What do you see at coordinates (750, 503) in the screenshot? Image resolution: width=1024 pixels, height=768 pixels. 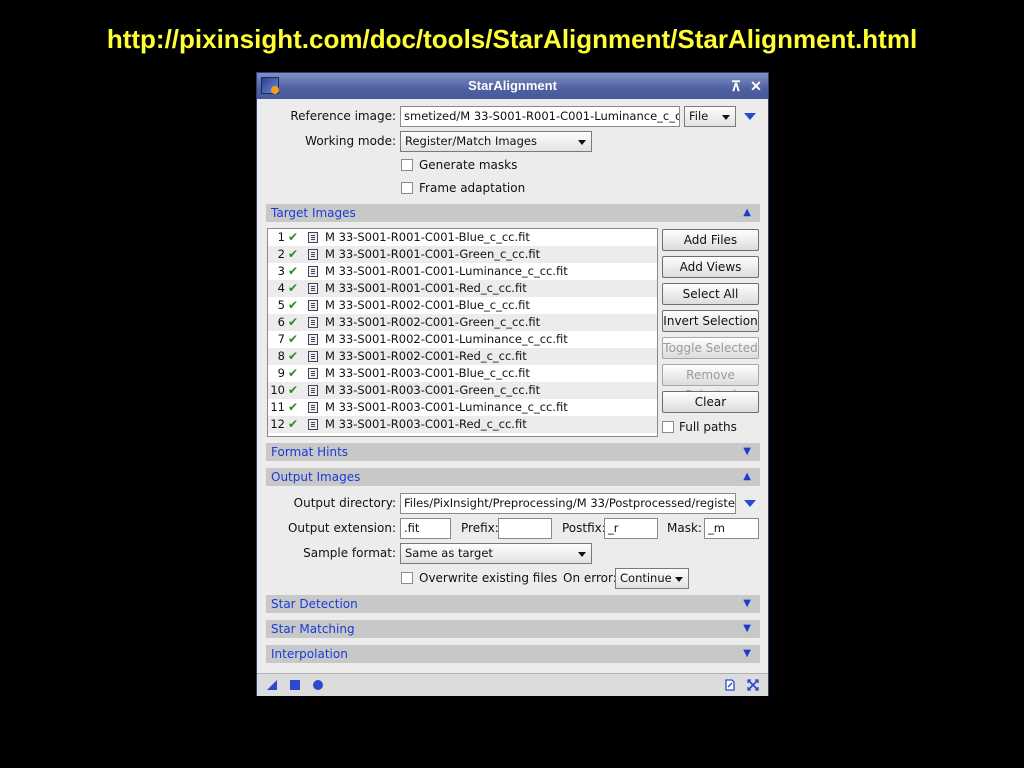 I see `output-directory-dropdown-icon` at bounding box center [750, 503].